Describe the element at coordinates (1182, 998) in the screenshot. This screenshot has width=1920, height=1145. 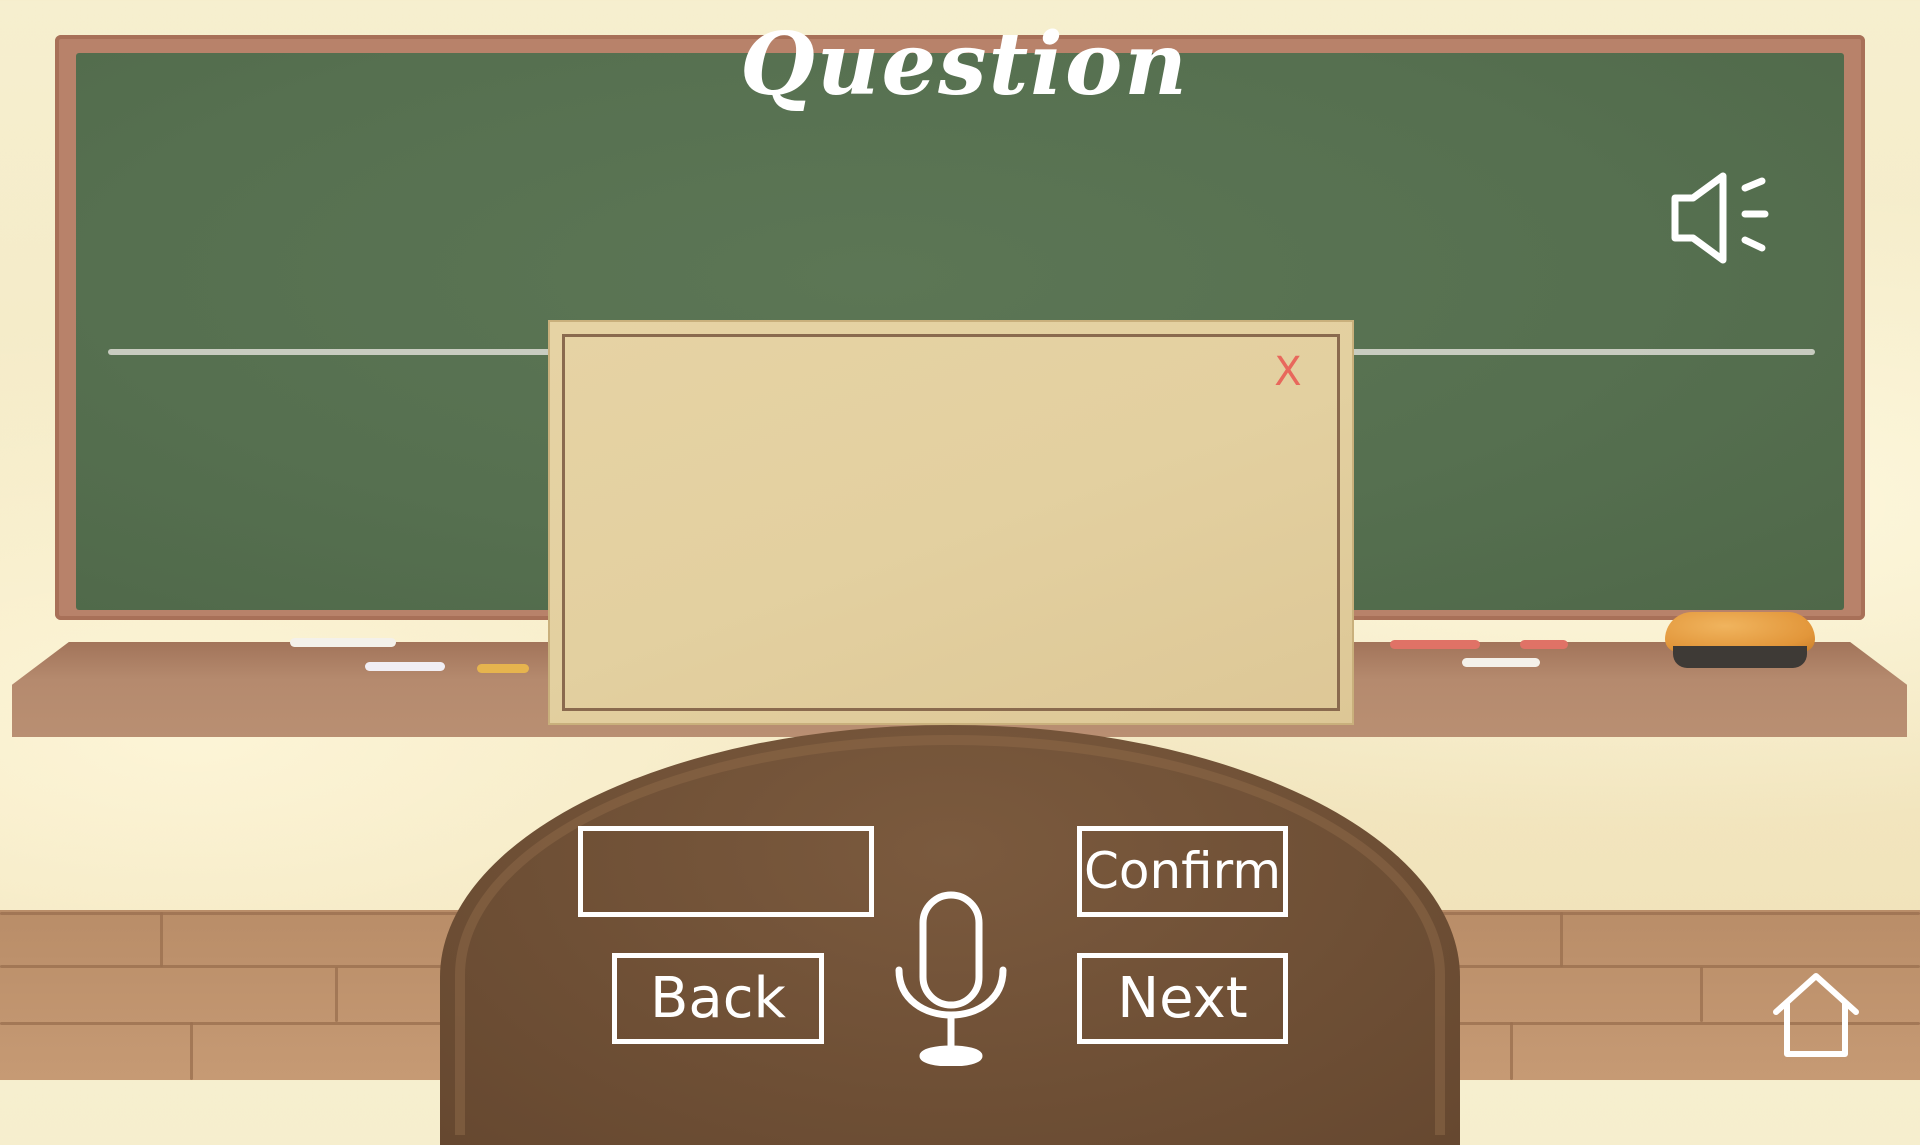
I see `next-button: Next` at that location.